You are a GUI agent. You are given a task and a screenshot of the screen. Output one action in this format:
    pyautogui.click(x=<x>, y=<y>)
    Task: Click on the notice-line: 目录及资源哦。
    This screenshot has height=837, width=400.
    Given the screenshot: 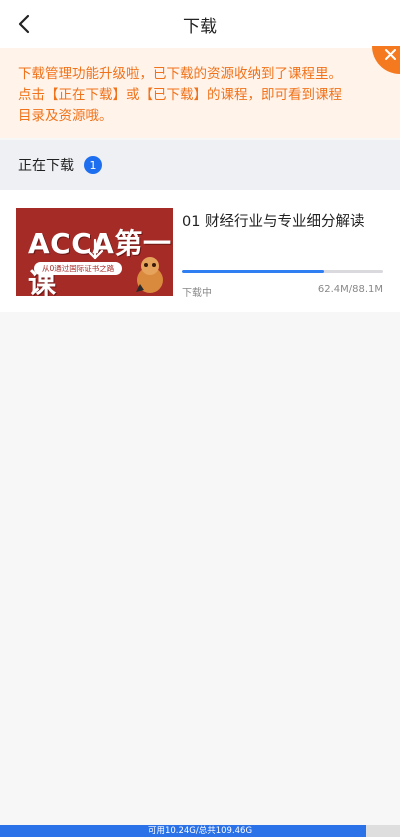 What is the action you would take?
    pyautogui.click(x=65, y=116)
    